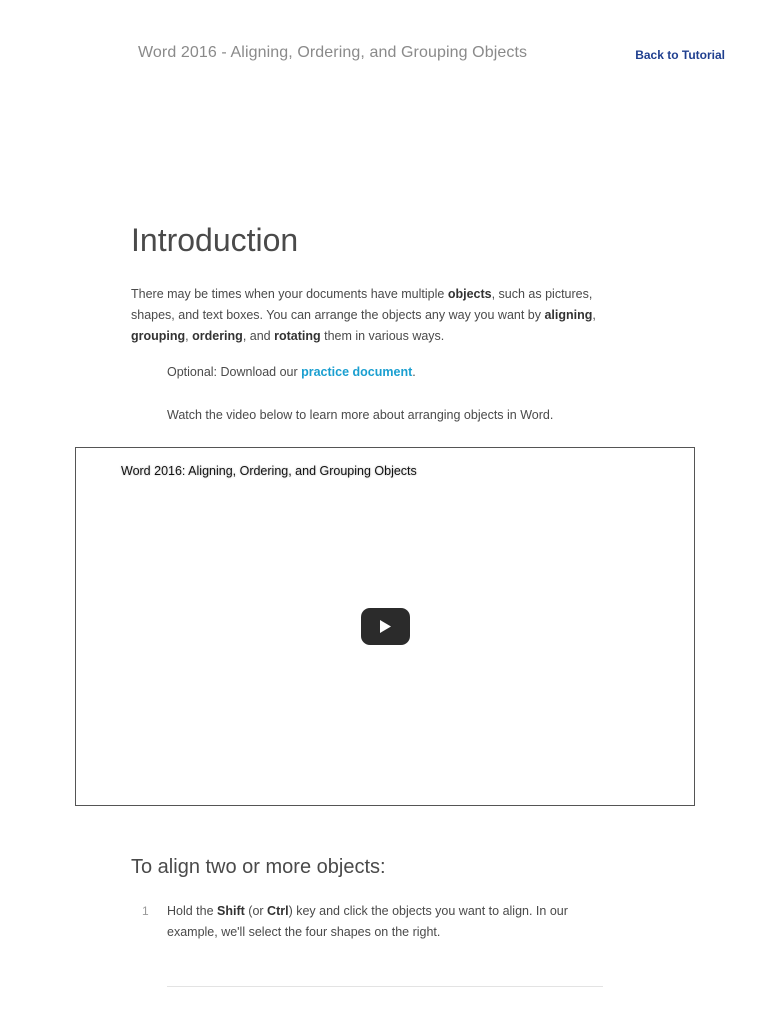 Image resolution: width=768 pixels, height=1024 pixels. Describe the element at coordinates (215, 240) in the screenshot. I see `introduction-heading: Introduction` at that location.